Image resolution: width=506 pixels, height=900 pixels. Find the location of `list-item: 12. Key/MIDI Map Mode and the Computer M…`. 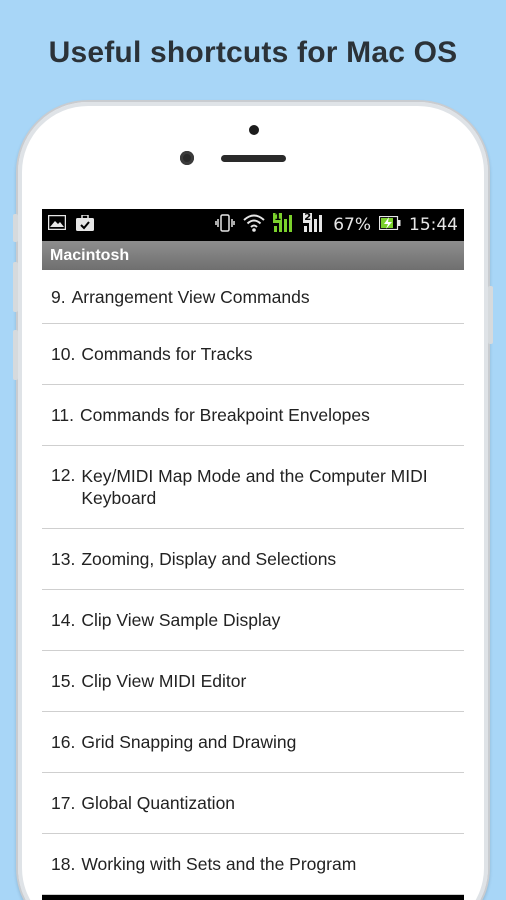

list-item: 12. Key/MIDI Map Mode and the Computer M… is located at coordinates (253, 487).